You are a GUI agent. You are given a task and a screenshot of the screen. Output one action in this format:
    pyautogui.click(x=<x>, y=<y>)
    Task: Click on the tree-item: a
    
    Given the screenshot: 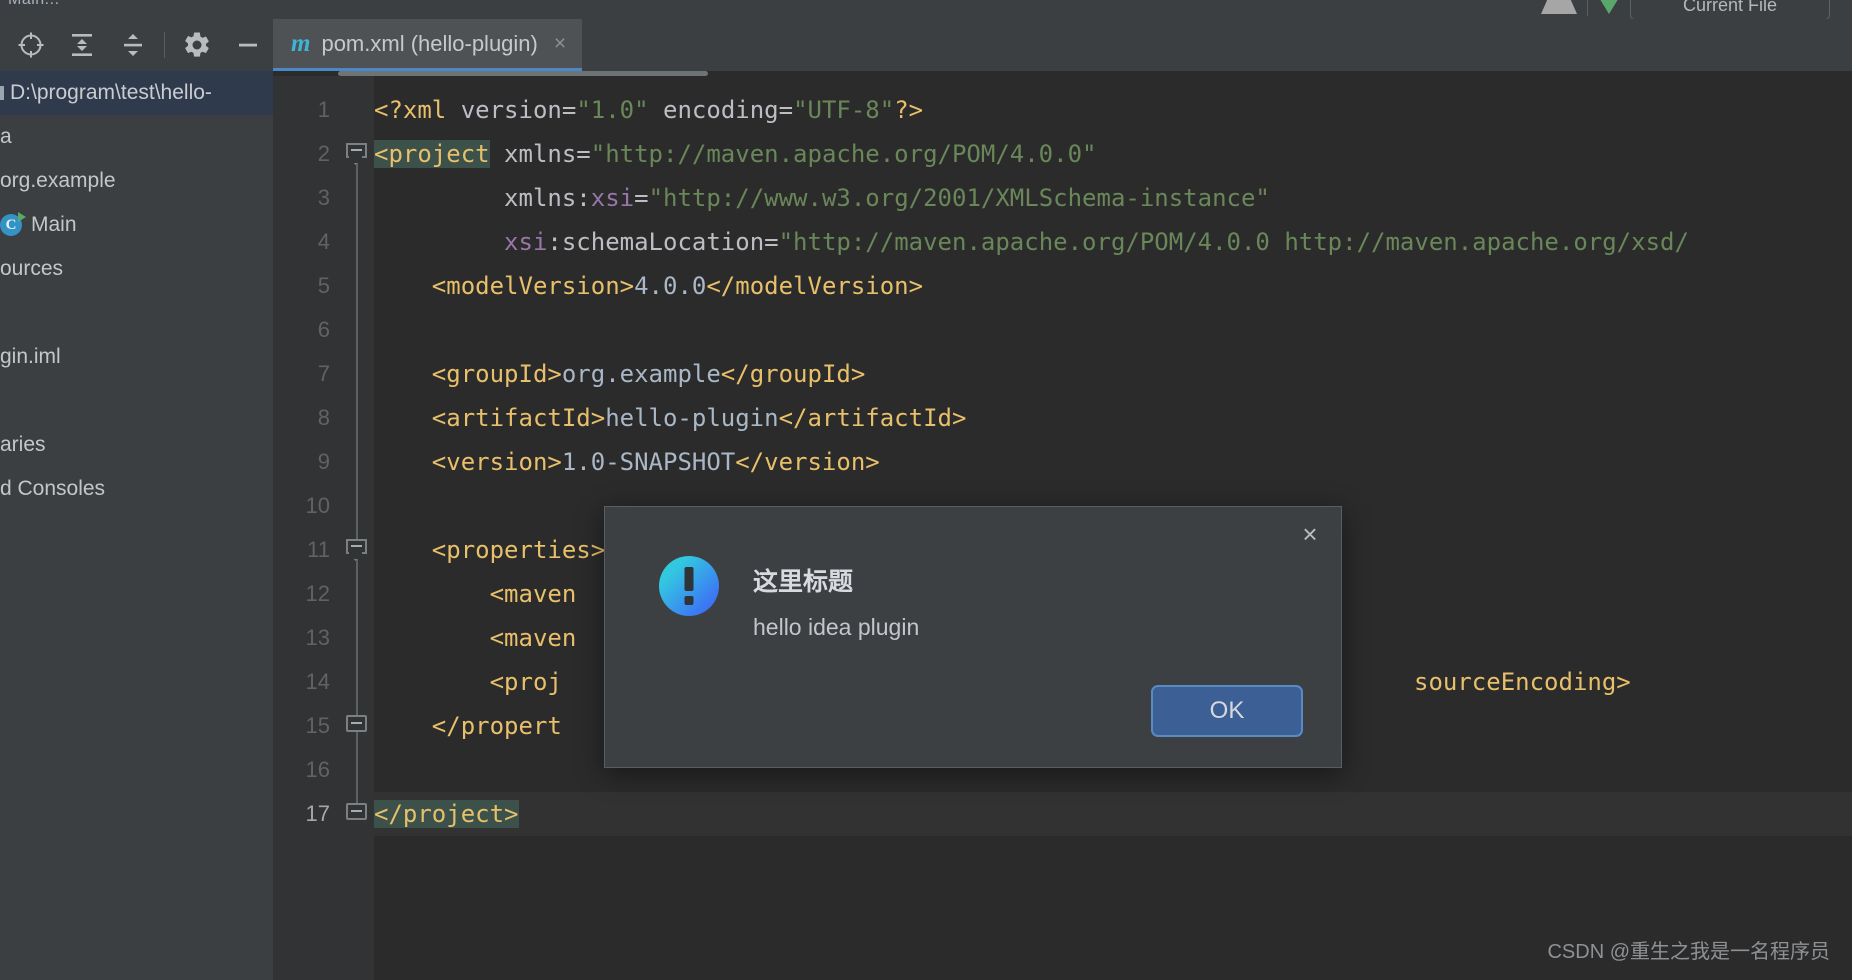 What is the action you would take?
    pyautogui.click(x=136, y=137)
    